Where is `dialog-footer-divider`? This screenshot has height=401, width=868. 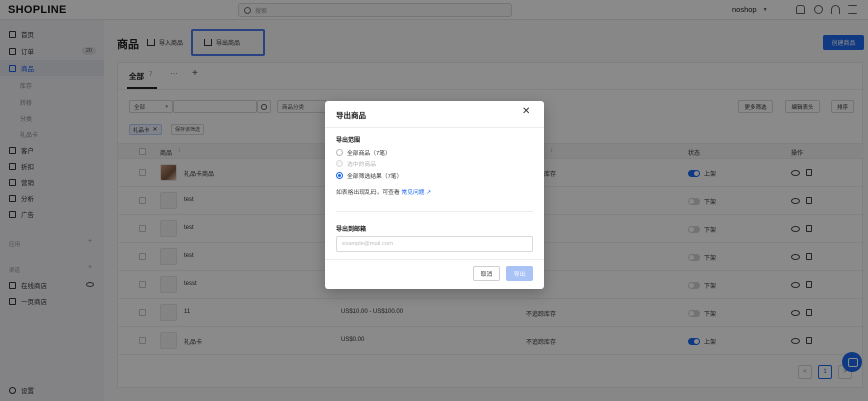
dialog-footer-divider is located at coordinates (434, 259).